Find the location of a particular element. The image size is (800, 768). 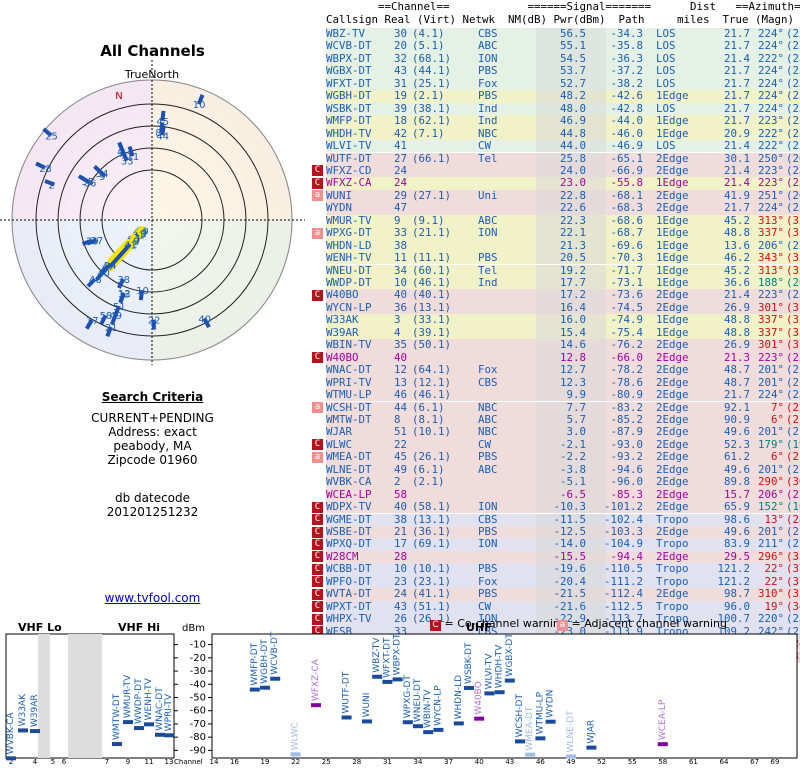

station-label: WLNE-DT is located at coordinates (571, 731).